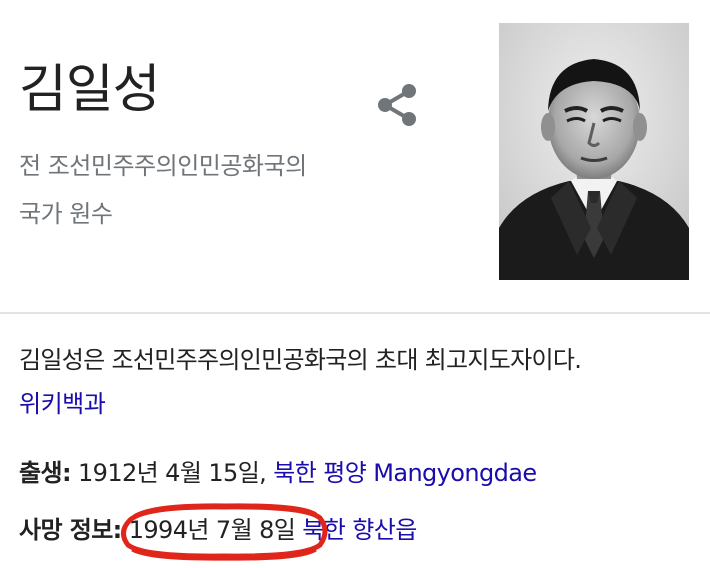 This screenshot has width=710, height=568. Describe the element at coordinates (405, 473) in the screenshot. I see `birth-place-link: 북한 평양 Mangyongdae` at that location.